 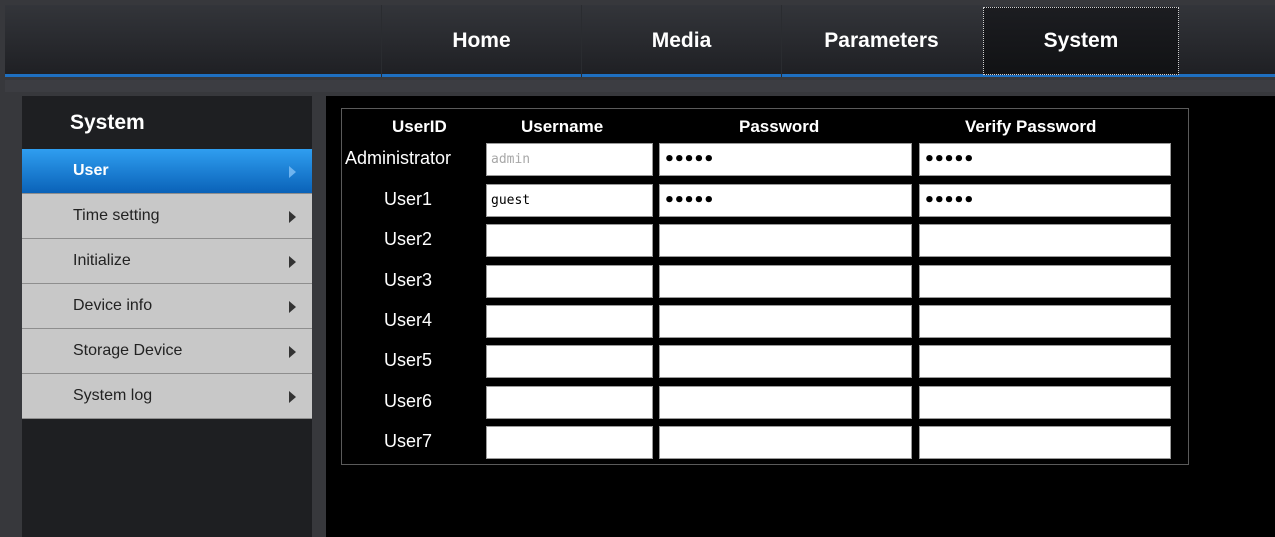 I want to click on verify-password-field-administrator, so click(x=1045, y=159).